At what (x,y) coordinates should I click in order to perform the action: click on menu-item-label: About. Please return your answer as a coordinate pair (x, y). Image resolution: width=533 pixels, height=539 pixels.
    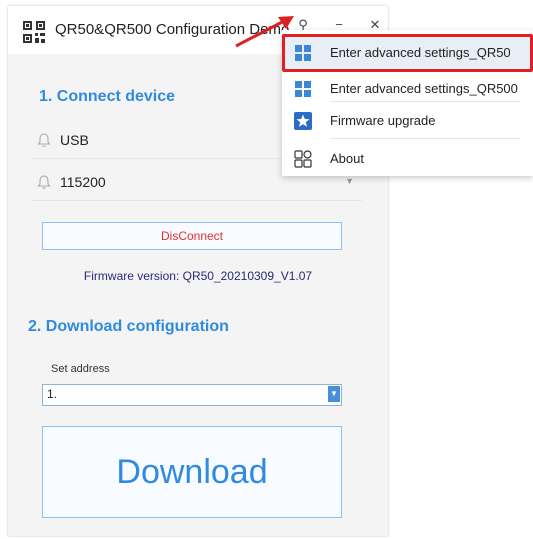
    Looking at the image, I should click on (347, 158).